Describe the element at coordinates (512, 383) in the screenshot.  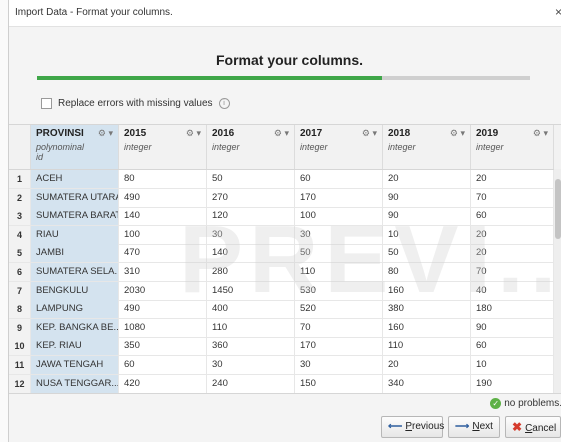
I see `table-cell: 190` at that location.